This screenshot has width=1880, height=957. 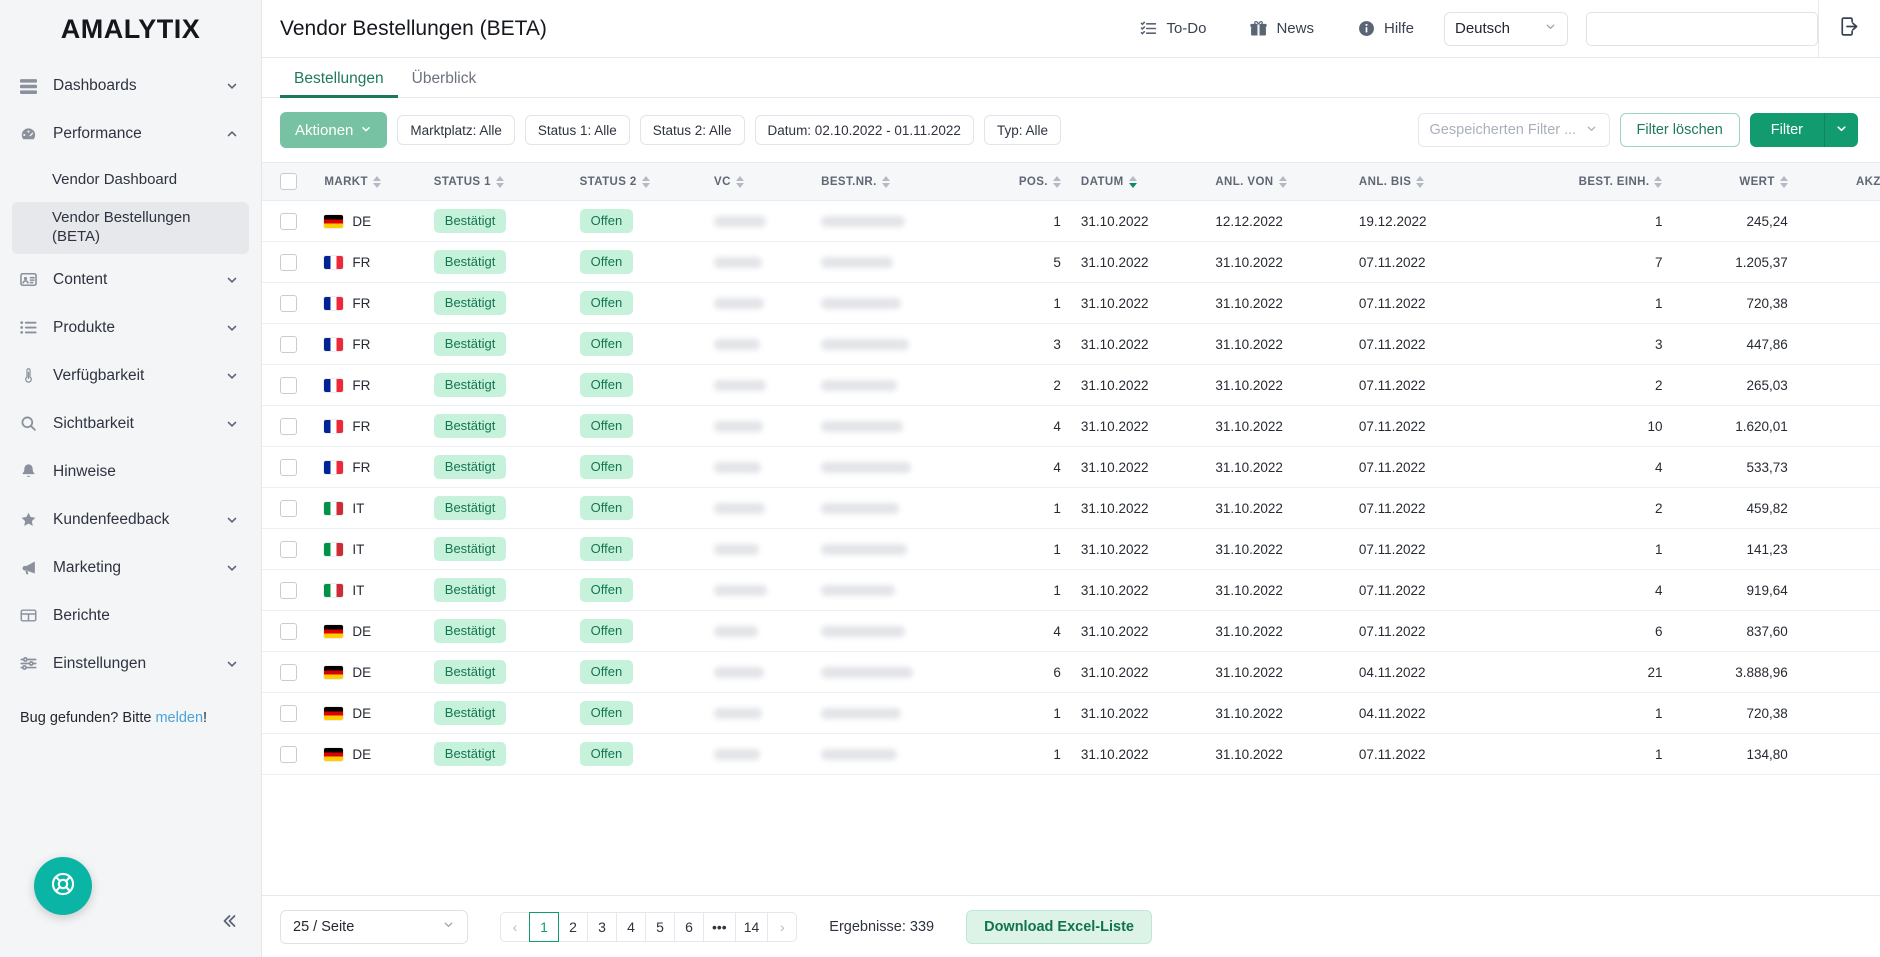 I want to click on logout-button, so click(x=1849, y=29).